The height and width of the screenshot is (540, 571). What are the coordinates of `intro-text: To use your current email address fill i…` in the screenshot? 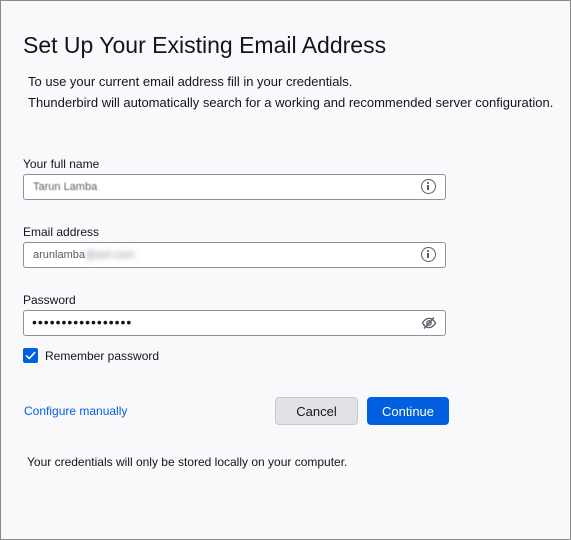 It's located at (290, 92).